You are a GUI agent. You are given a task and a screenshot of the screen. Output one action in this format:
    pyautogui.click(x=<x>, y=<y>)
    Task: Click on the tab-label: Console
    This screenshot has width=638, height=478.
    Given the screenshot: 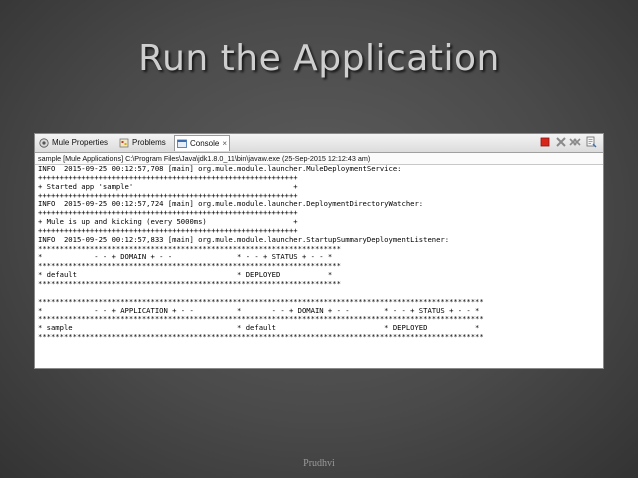 What is the action you would take?
    pyautogui.click(x=205, y=143)
    